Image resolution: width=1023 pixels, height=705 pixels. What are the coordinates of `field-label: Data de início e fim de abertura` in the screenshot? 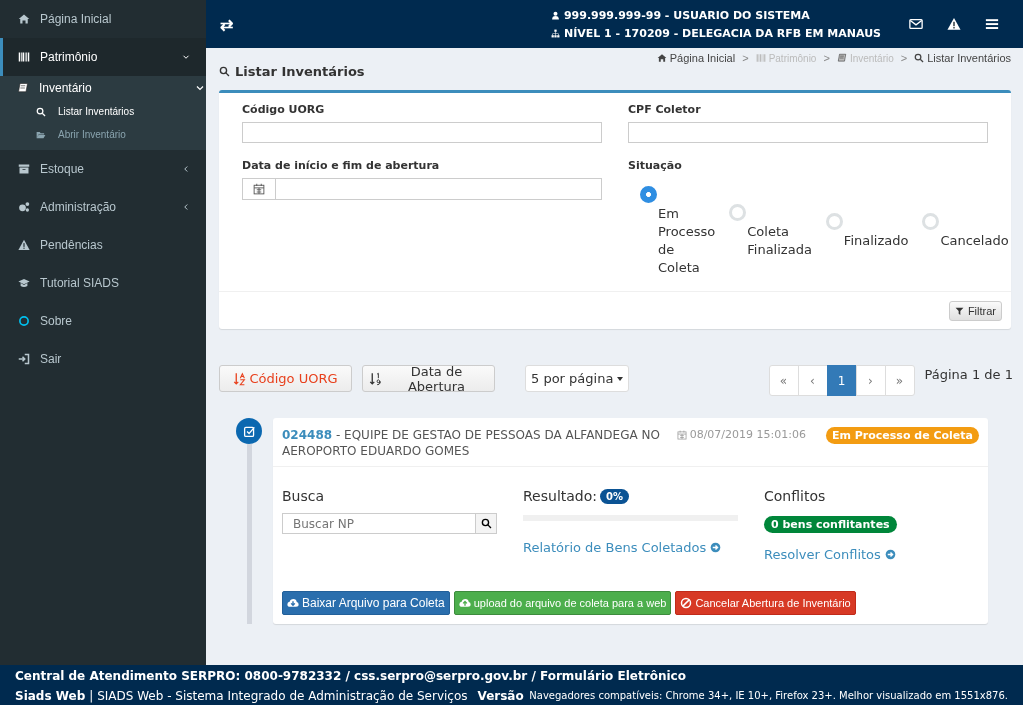 It's located at (341, 165).